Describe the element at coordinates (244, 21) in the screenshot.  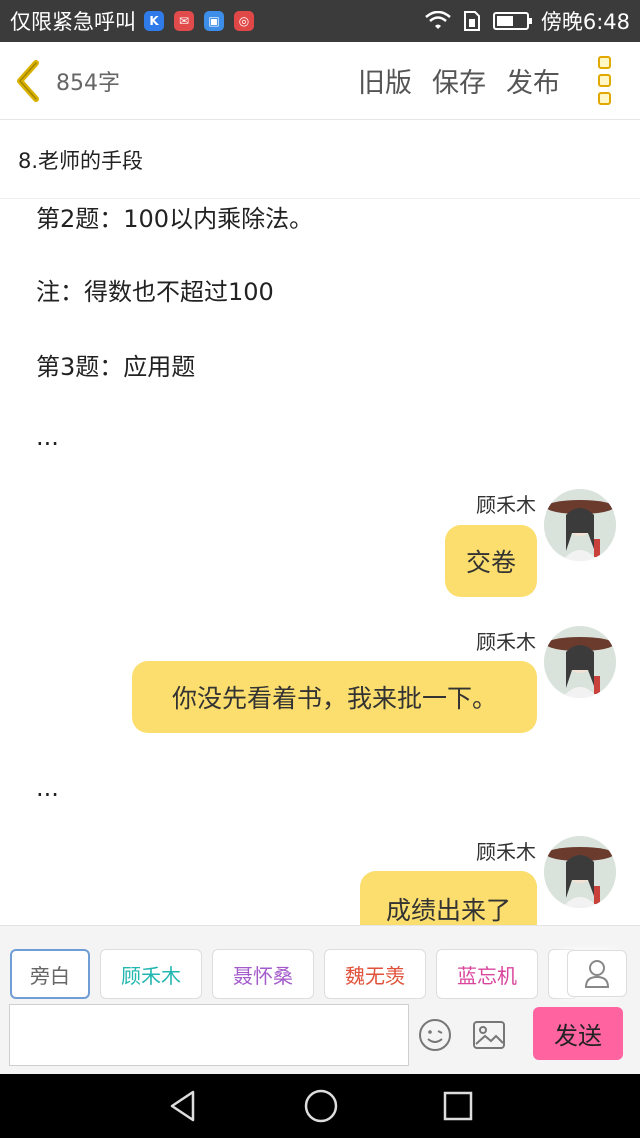
I see `app-icon: ◎` at that location.